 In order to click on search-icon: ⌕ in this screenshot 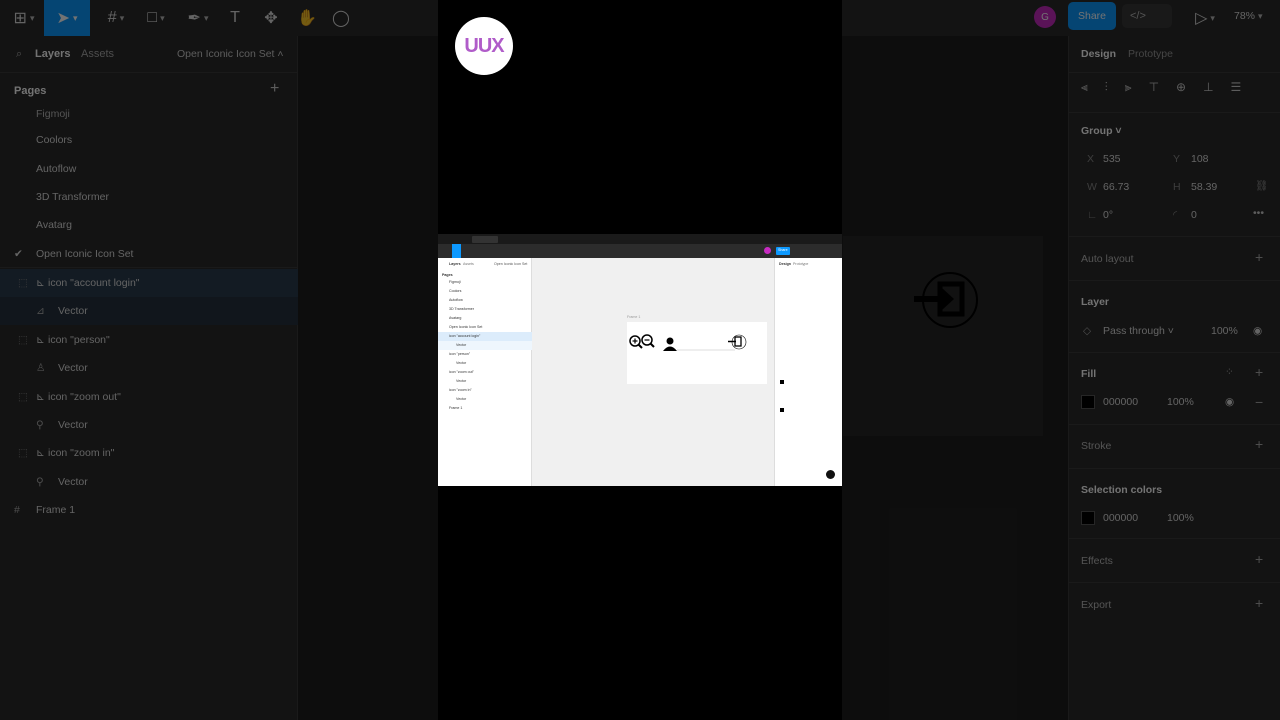, I will do `click(19, 54)`.